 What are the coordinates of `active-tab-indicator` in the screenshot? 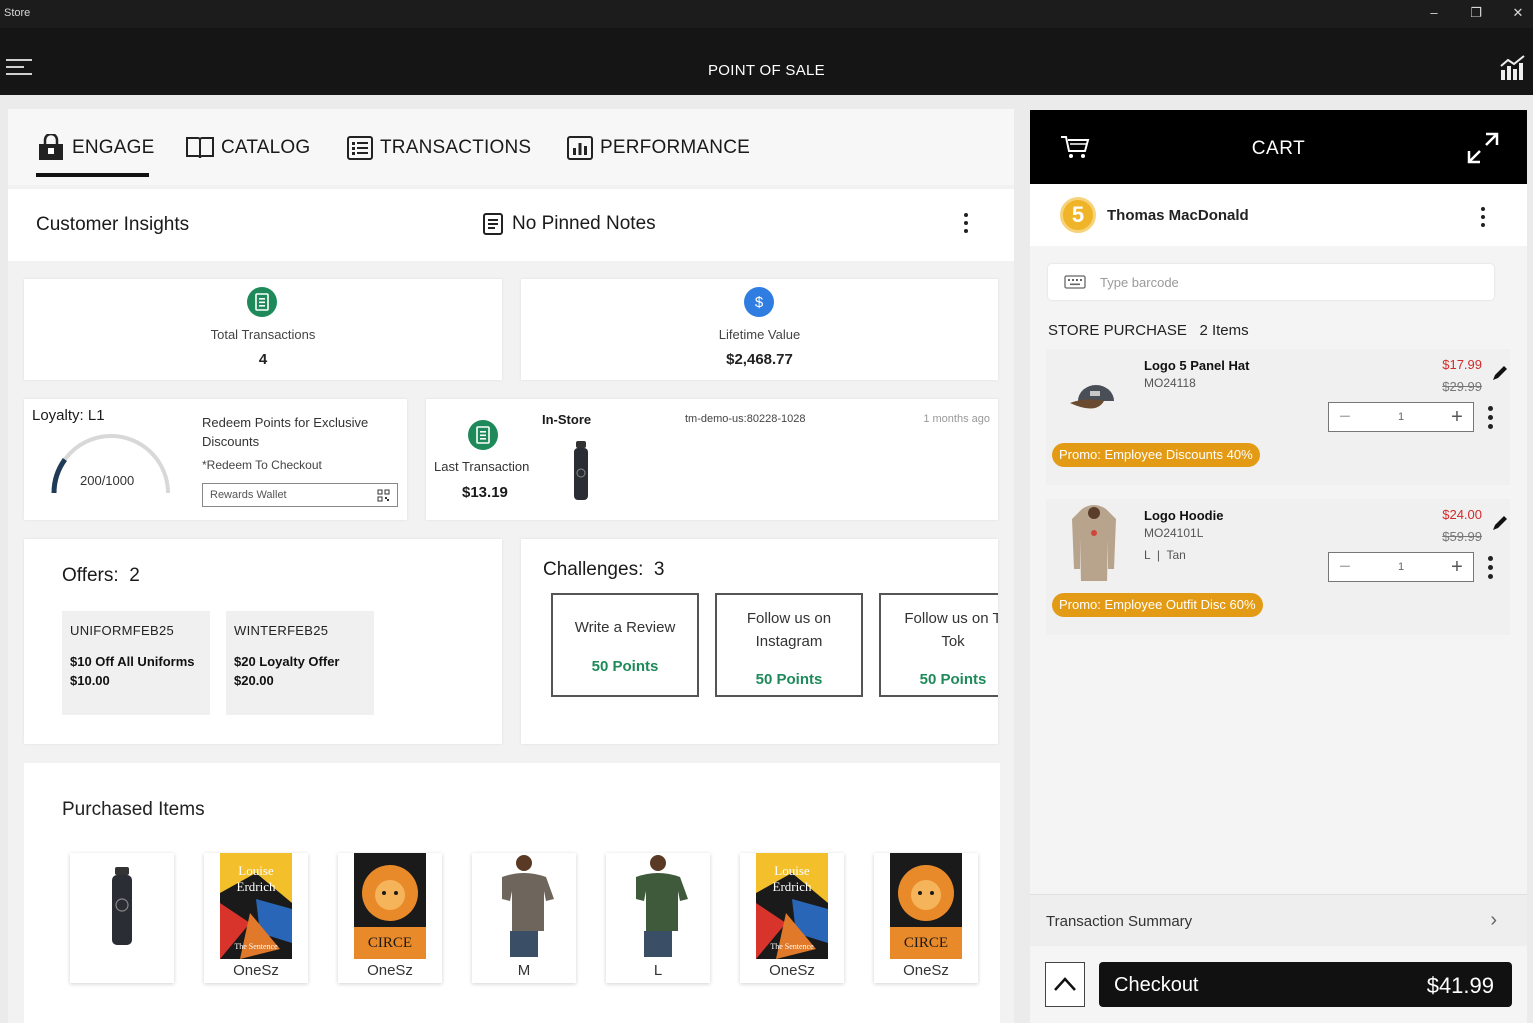 It's located at (92, 175).